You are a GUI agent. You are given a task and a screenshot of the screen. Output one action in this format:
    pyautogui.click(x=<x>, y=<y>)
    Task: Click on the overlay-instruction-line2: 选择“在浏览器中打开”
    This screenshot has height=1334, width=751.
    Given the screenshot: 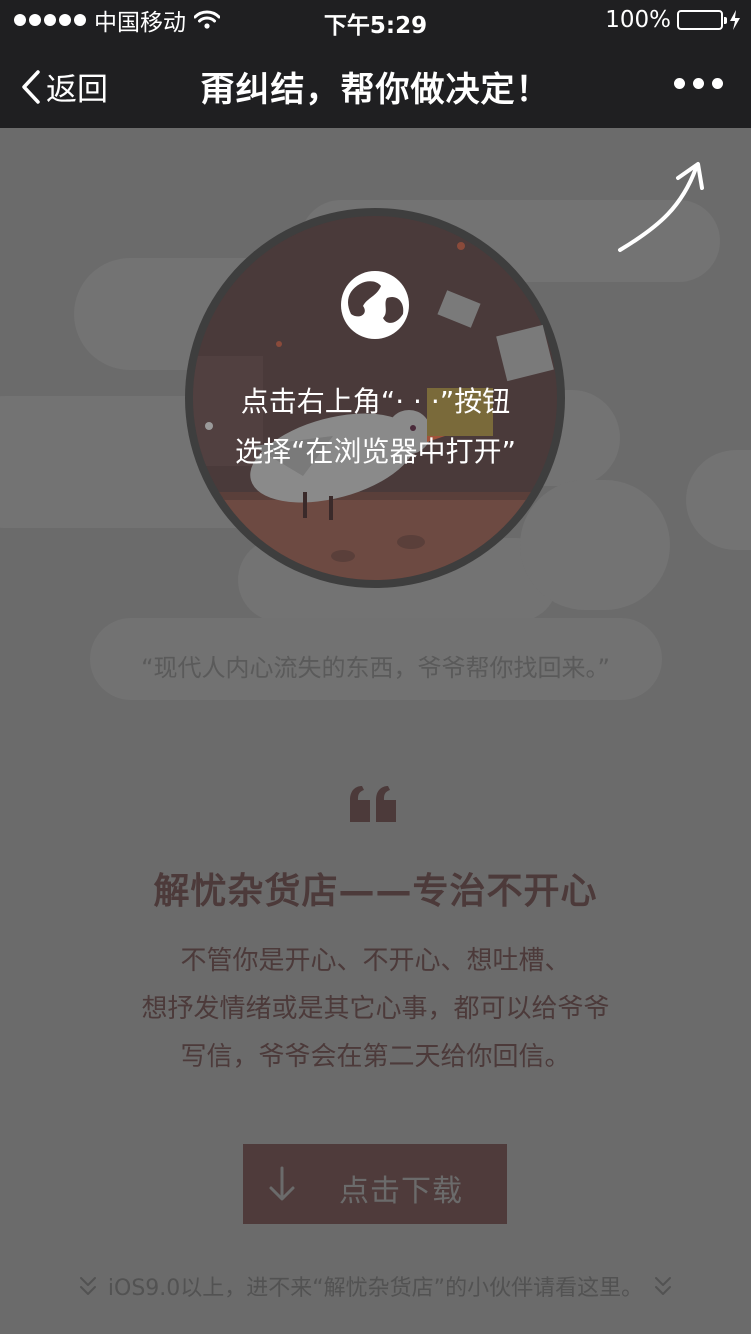 What is the action you would take?
    pyautogui.click(x=375, y=451)
    